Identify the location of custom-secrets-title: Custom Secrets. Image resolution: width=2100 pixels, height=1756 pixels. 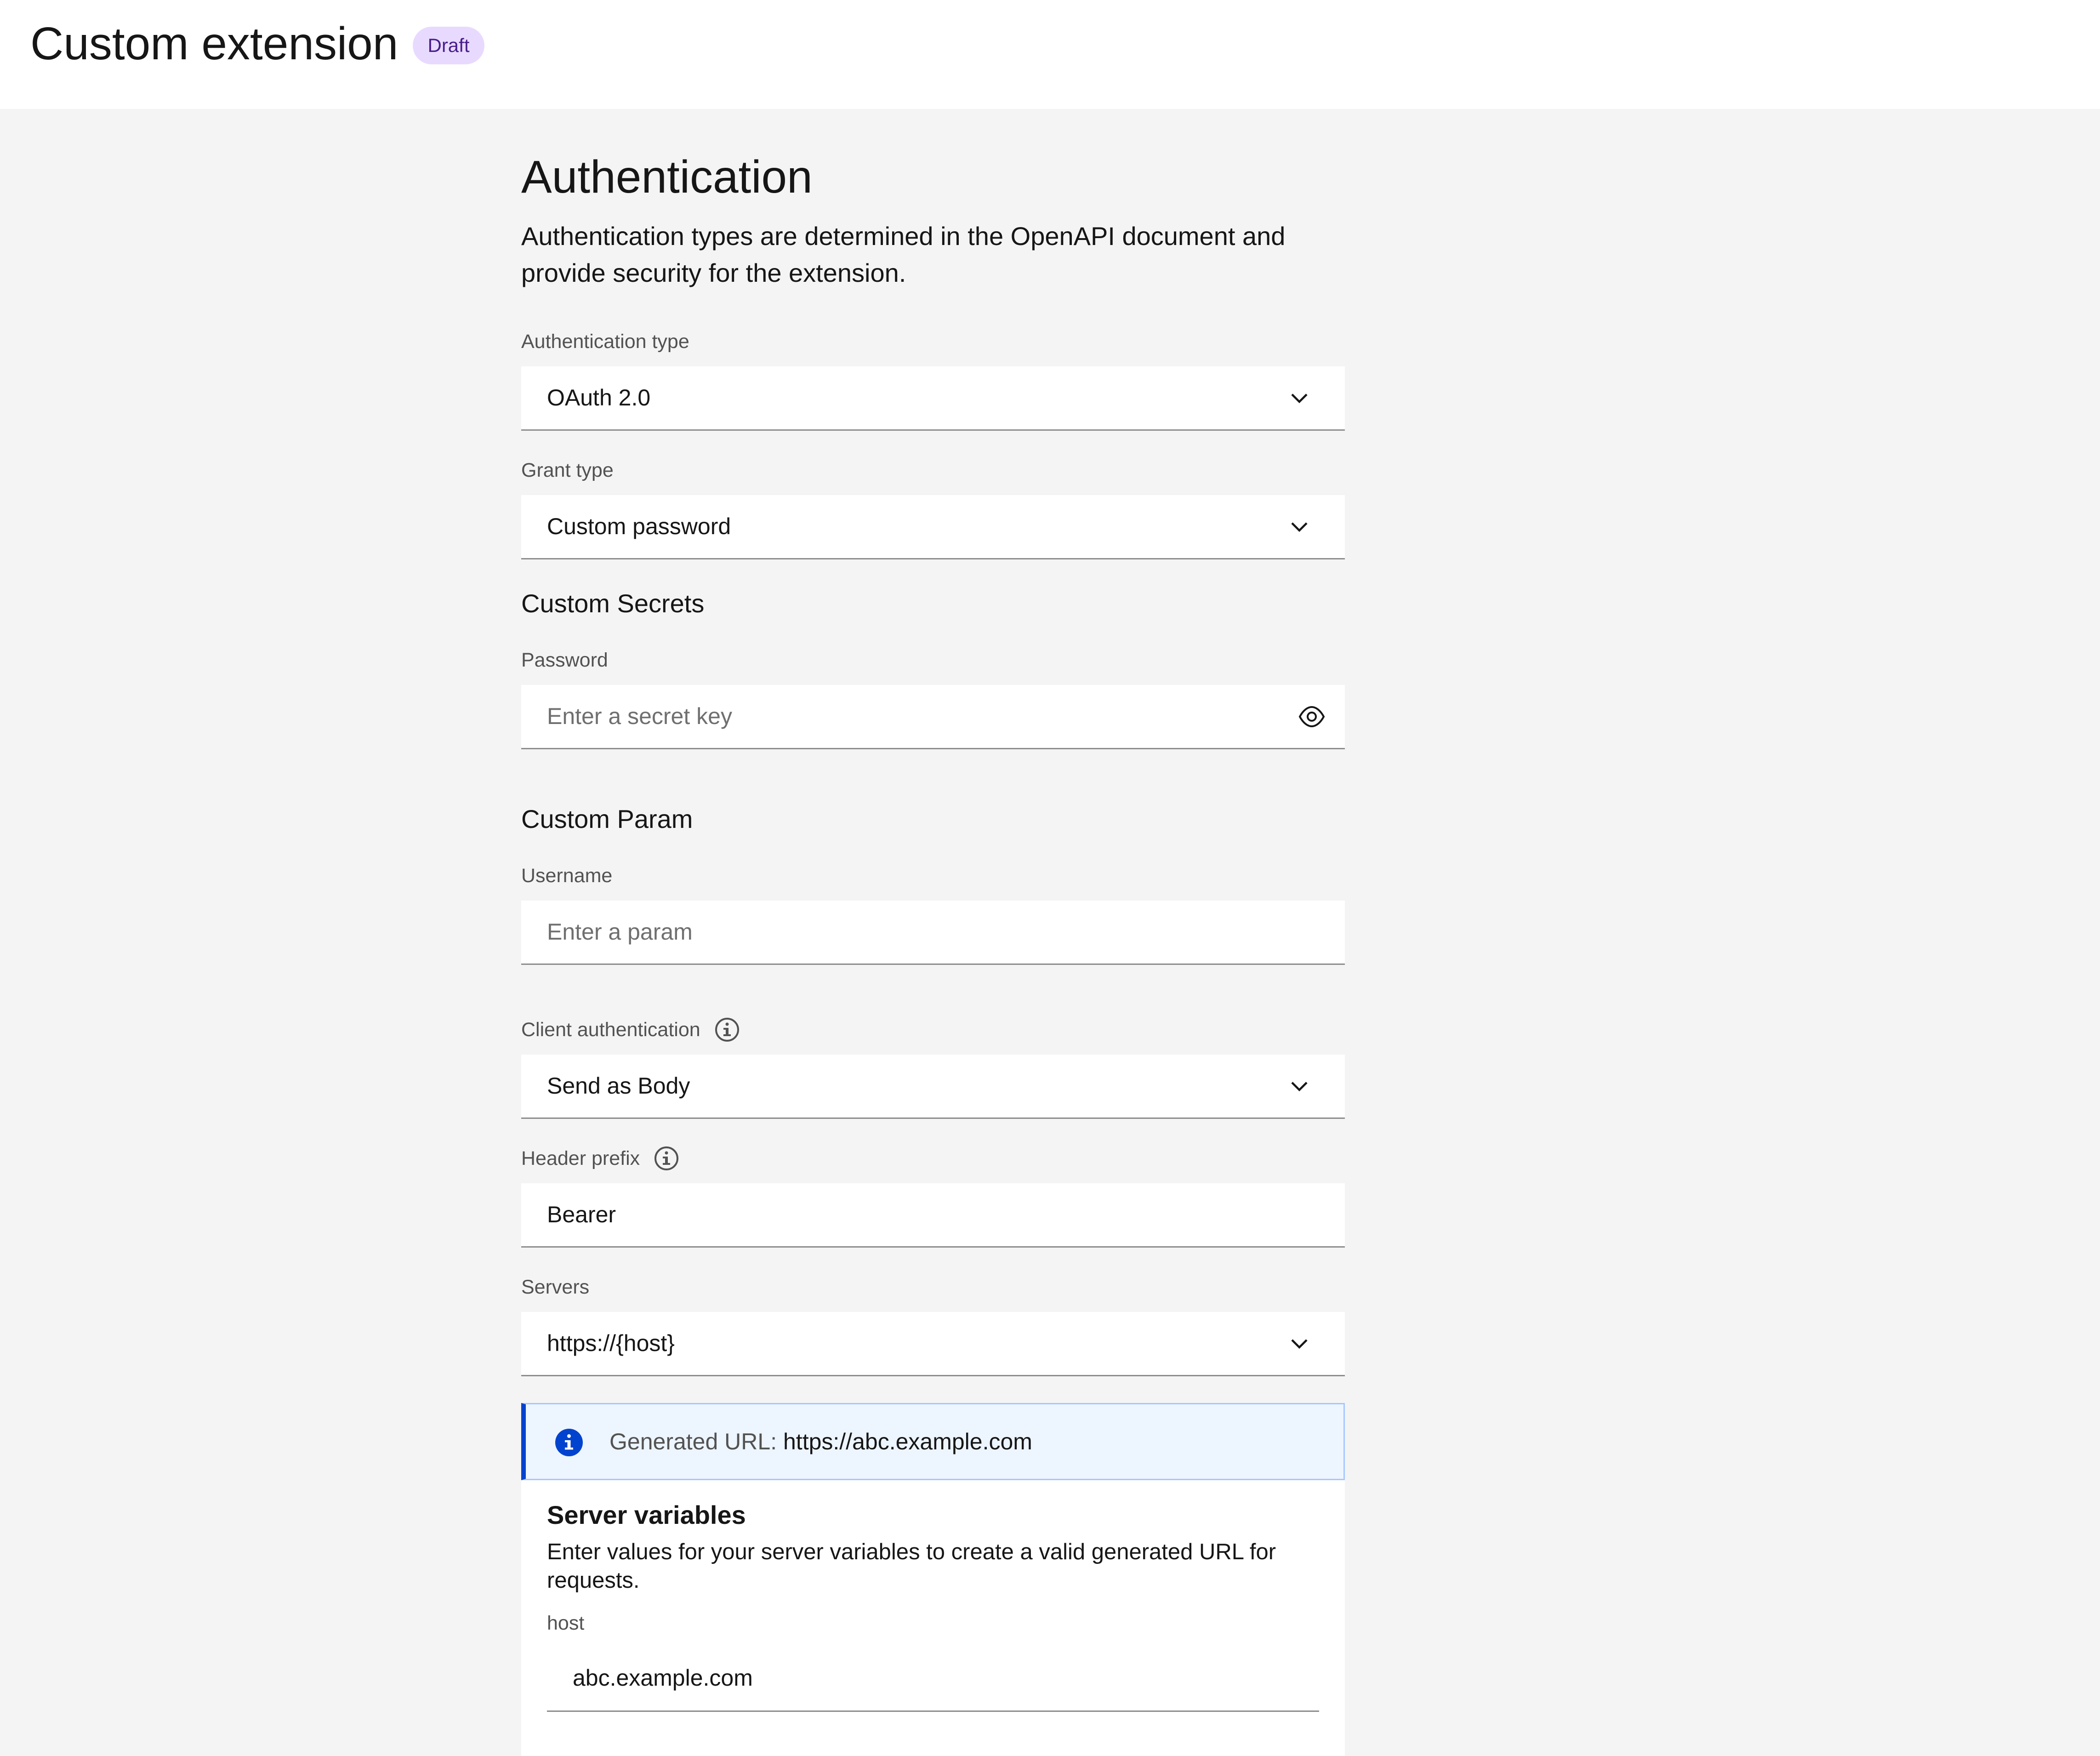
(613, 603).